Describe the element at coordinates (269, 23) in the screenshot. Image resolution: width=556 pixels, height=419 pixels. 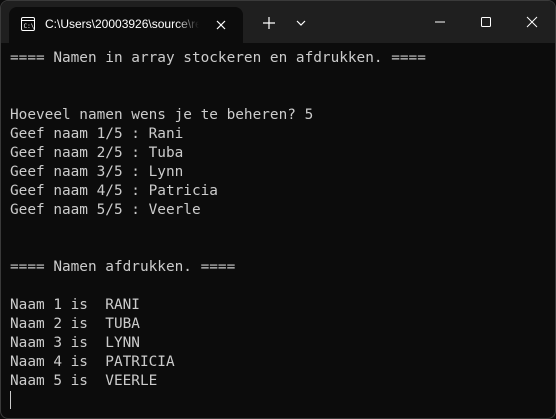
I see `plus-icon` at that location.